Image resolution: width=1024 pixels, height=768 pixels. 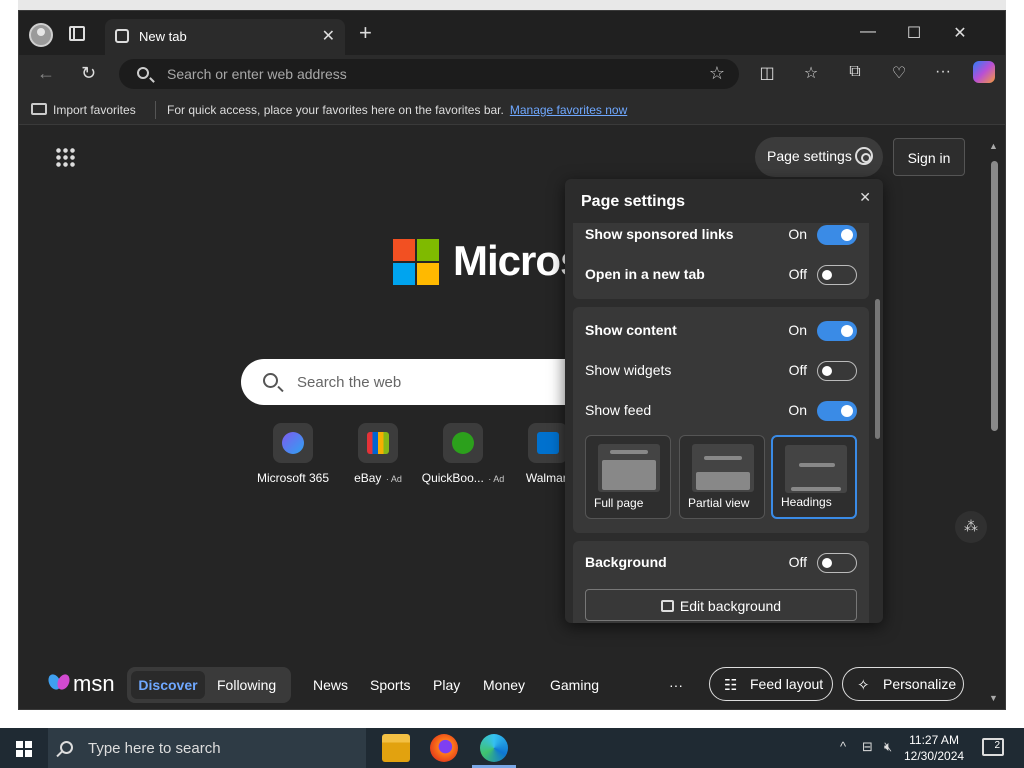 I want to click on maximize-icon: ☐, so click(x=914, y=33).